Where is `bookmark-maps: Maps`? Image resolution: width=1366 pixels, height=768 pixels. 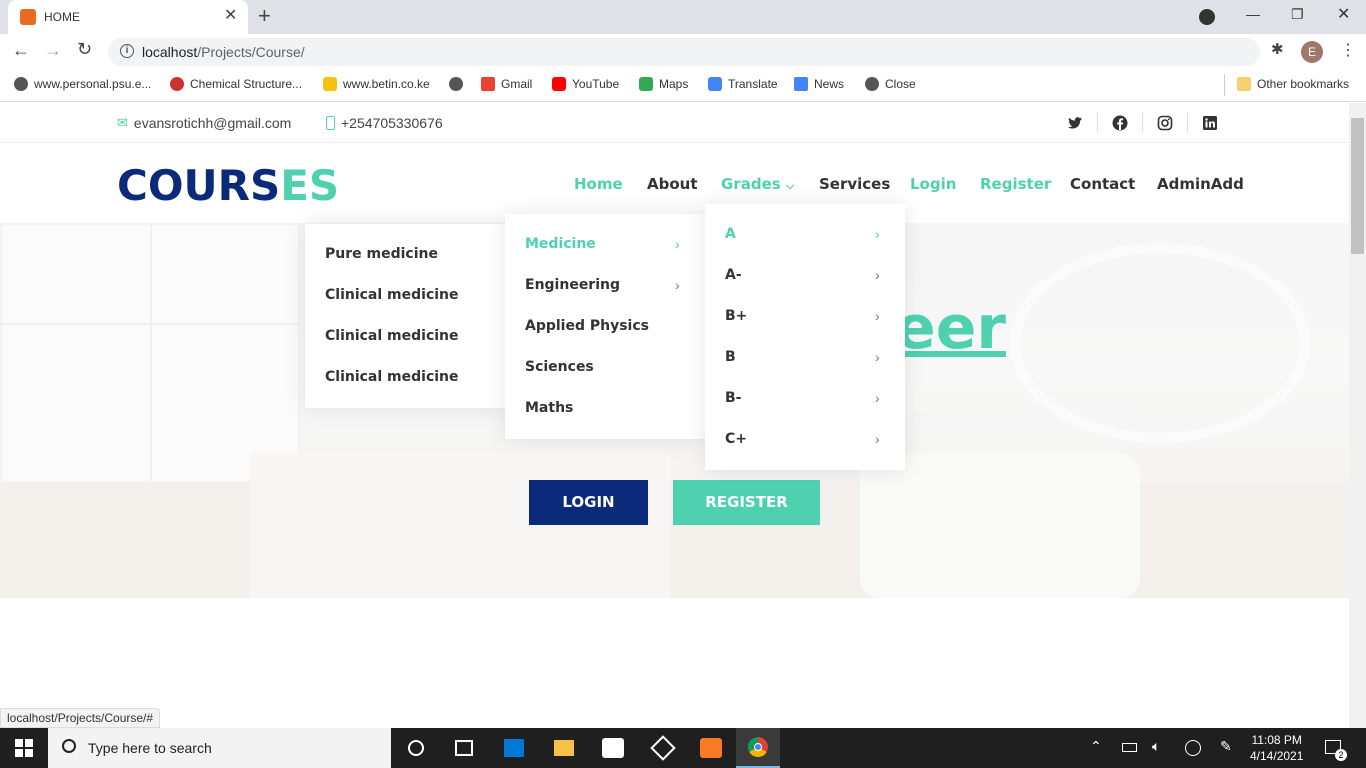 bookmark-maps: Maps is located at coordinates (663, 84).